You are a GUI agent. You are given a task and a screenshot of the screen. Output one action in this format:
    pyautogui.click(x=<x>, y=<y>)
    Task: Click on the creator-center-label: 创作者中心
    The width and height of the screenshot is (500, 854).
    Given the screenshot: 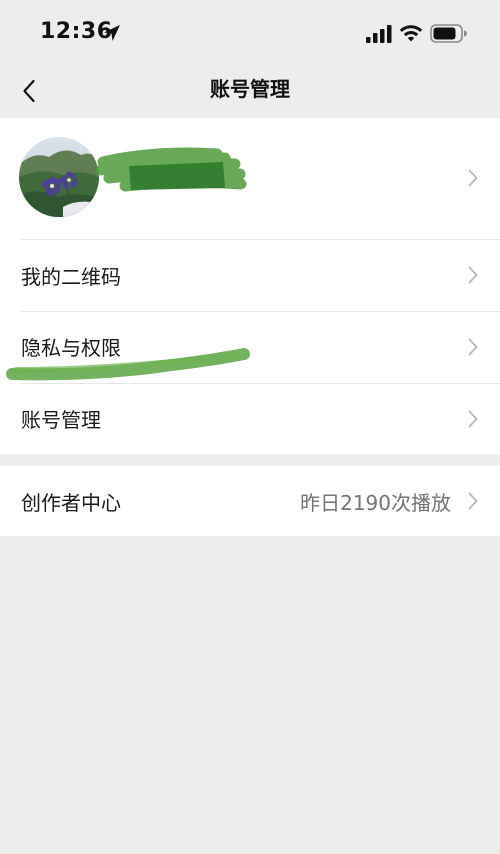 What is the action you would take?
    pyautogui.click(x=71, y=503)
    